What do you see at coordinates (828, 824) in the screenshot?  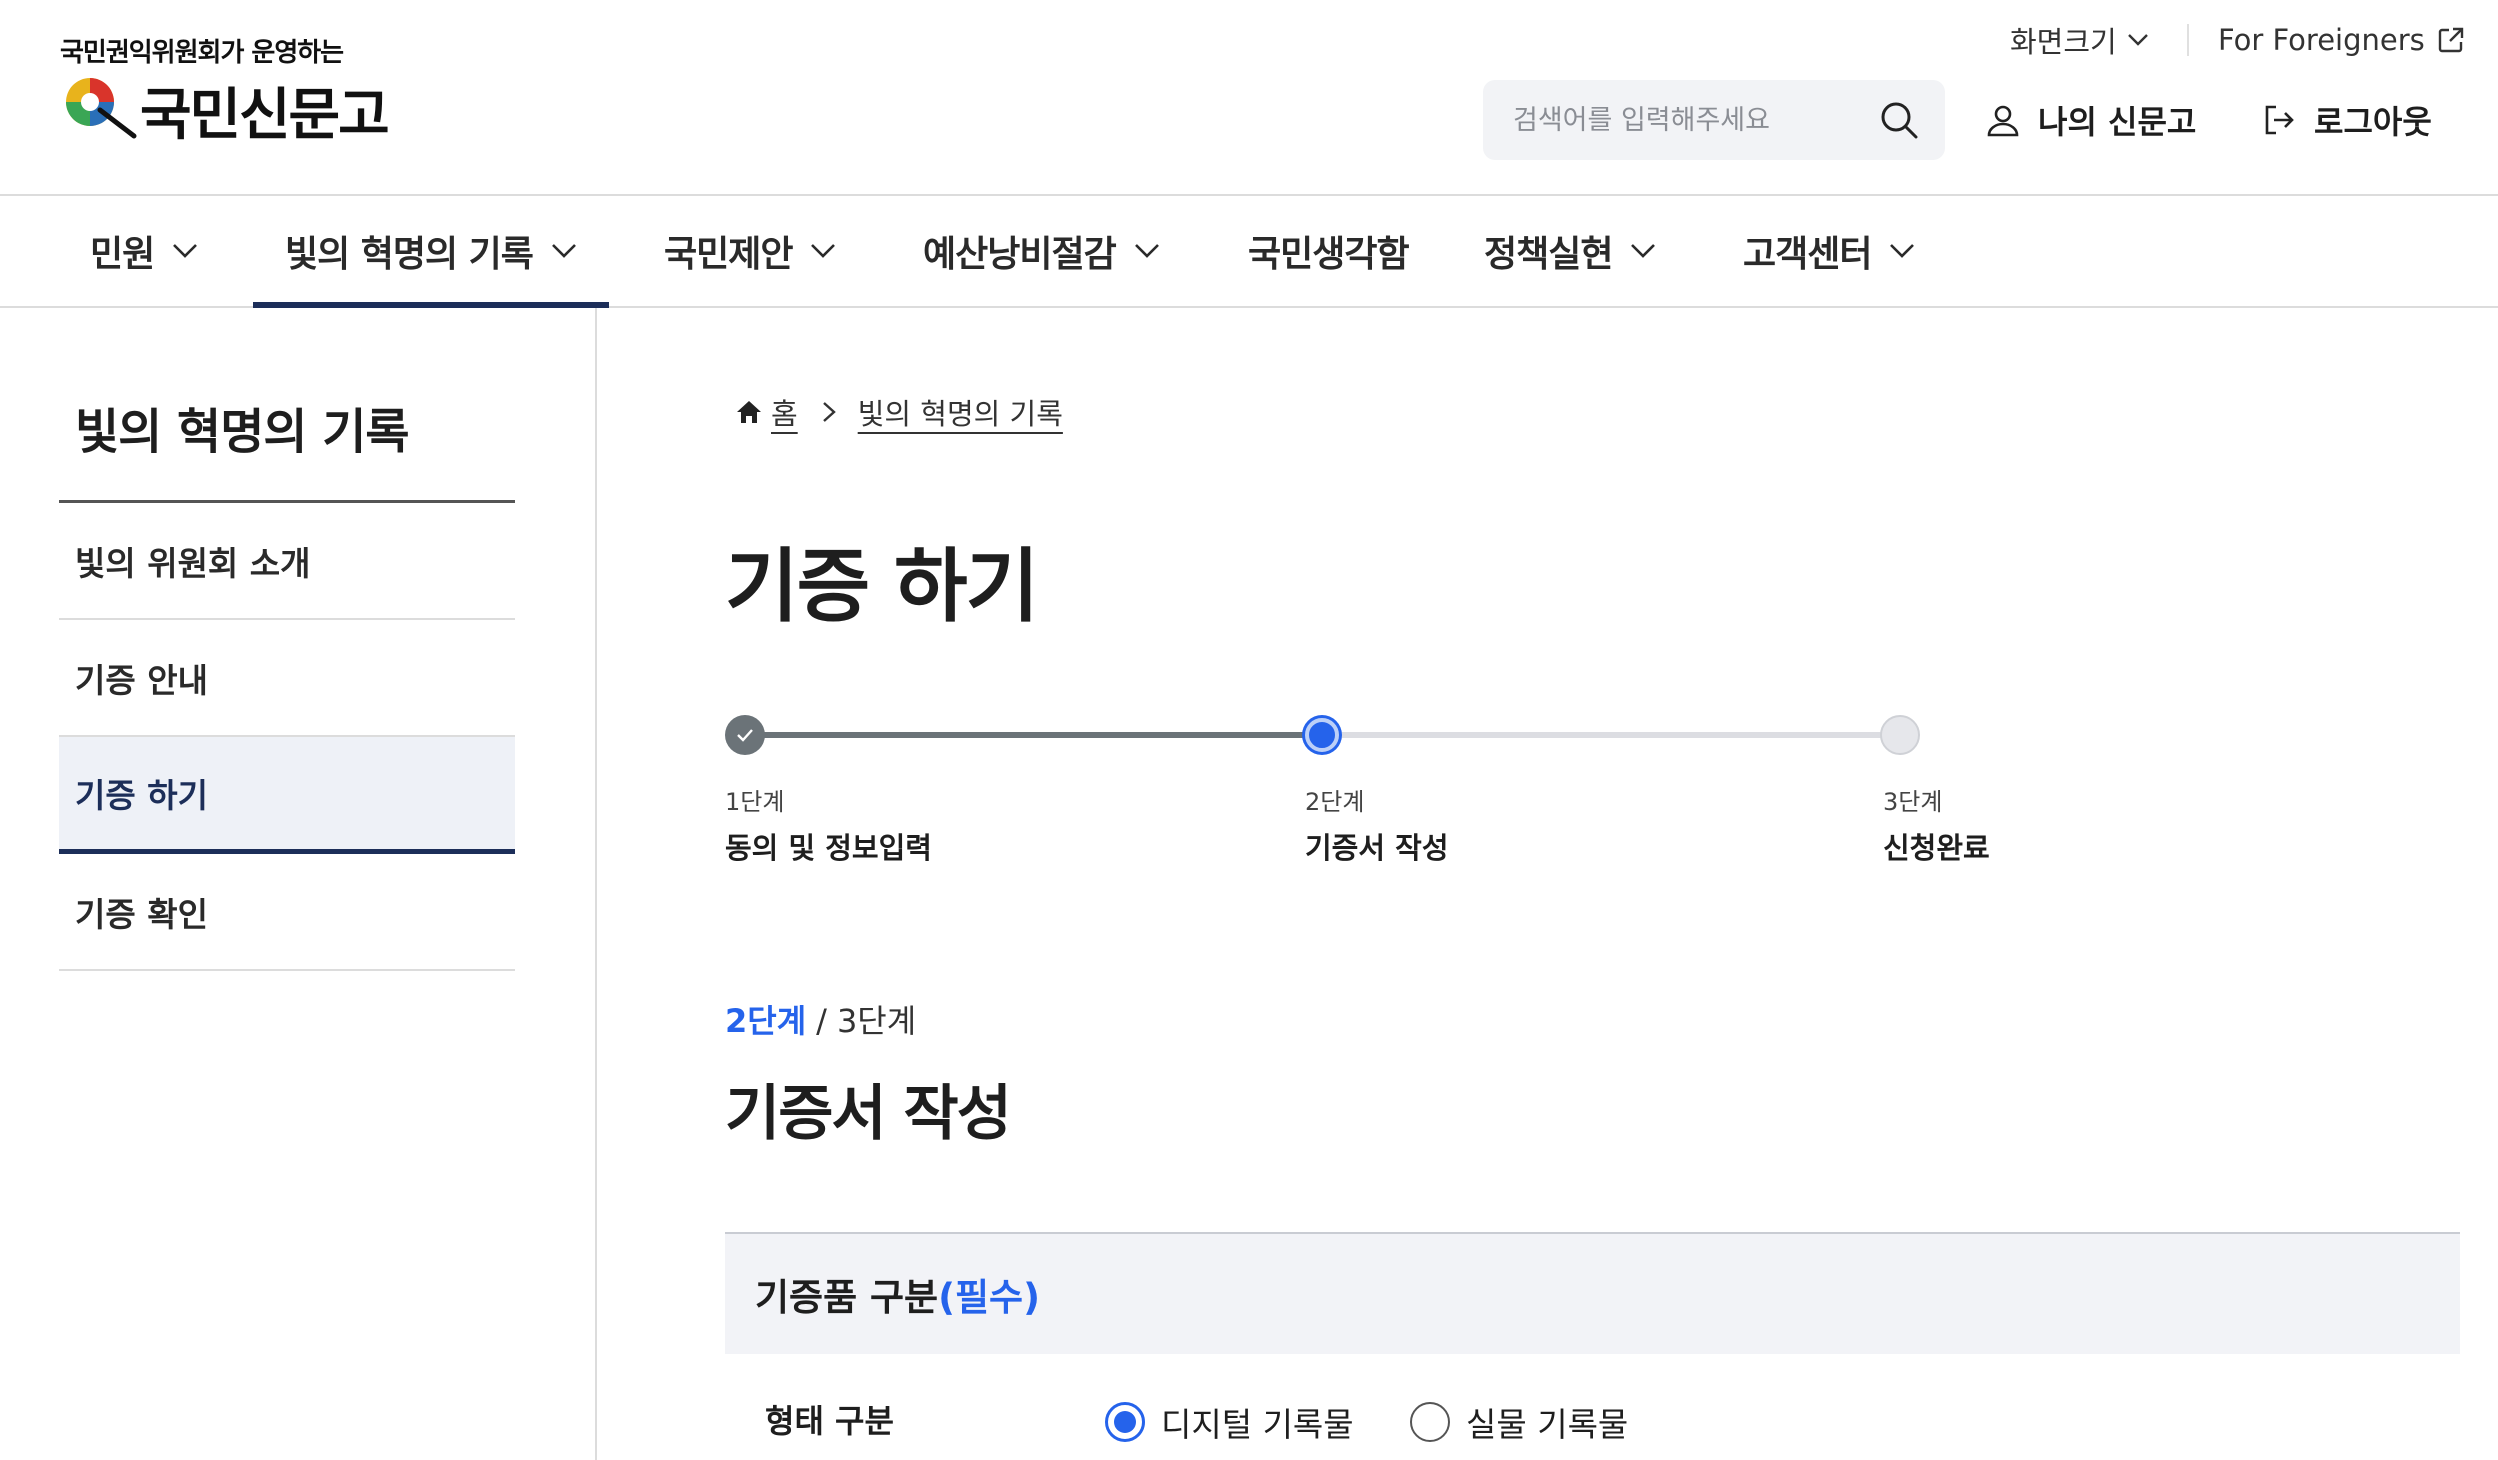 I see `step-1-label: 1단계 동의 및 정보입력` at bounding box center [828, 824].